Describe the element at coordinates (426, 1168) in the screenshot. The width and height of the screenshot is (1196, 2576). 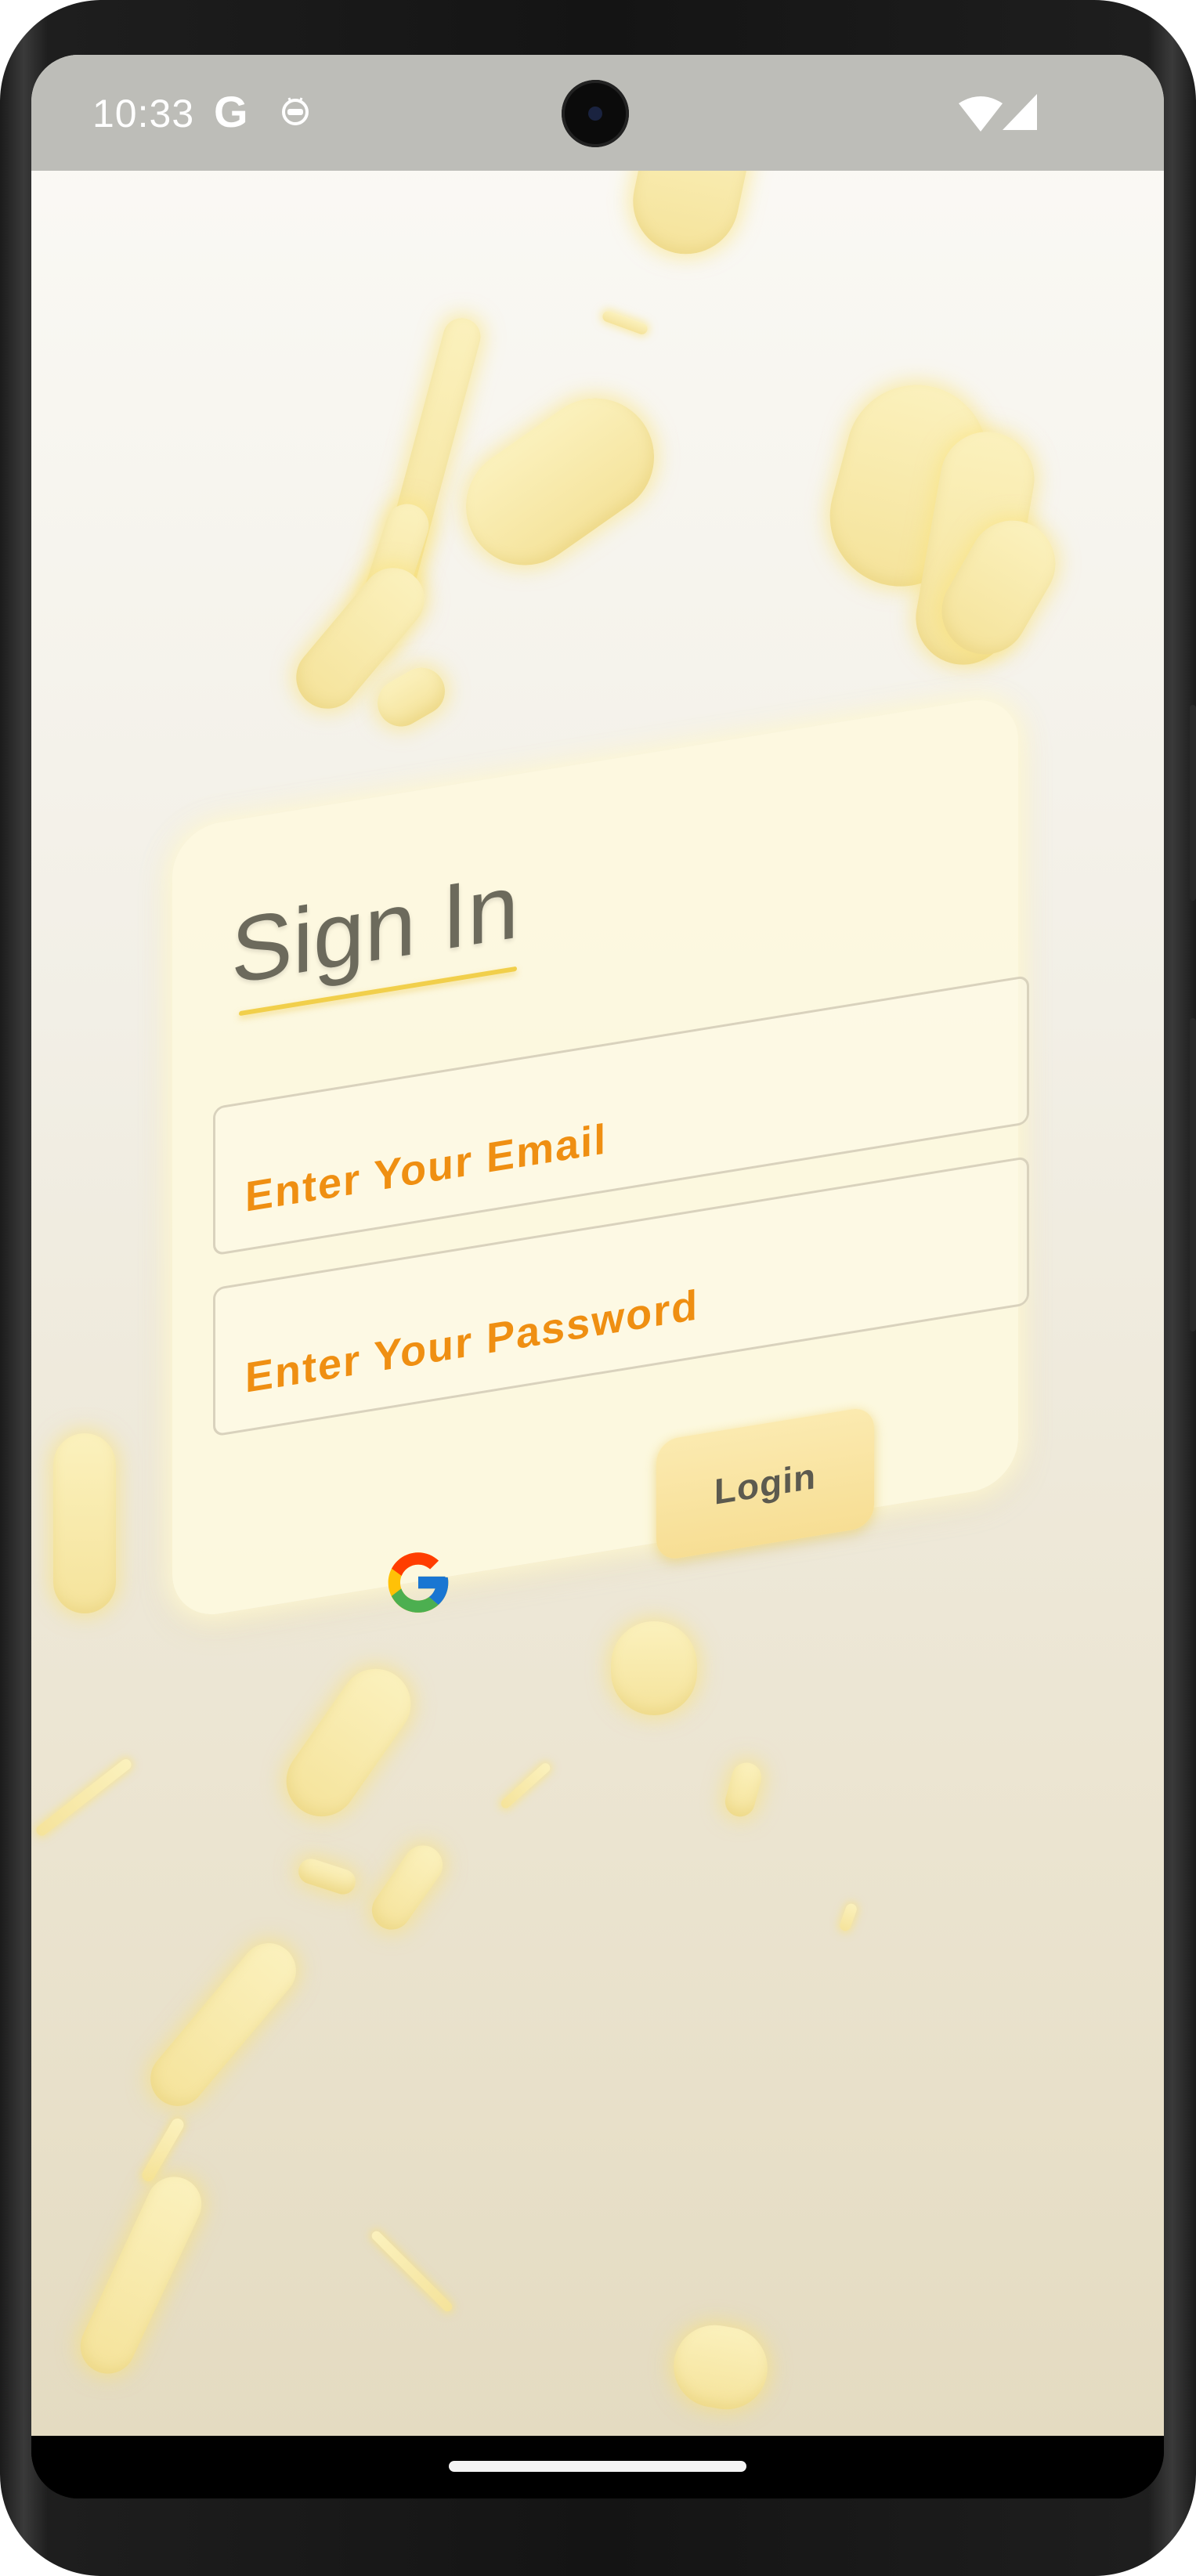
I see `email-placeholder: Enter Your Email` at that location.